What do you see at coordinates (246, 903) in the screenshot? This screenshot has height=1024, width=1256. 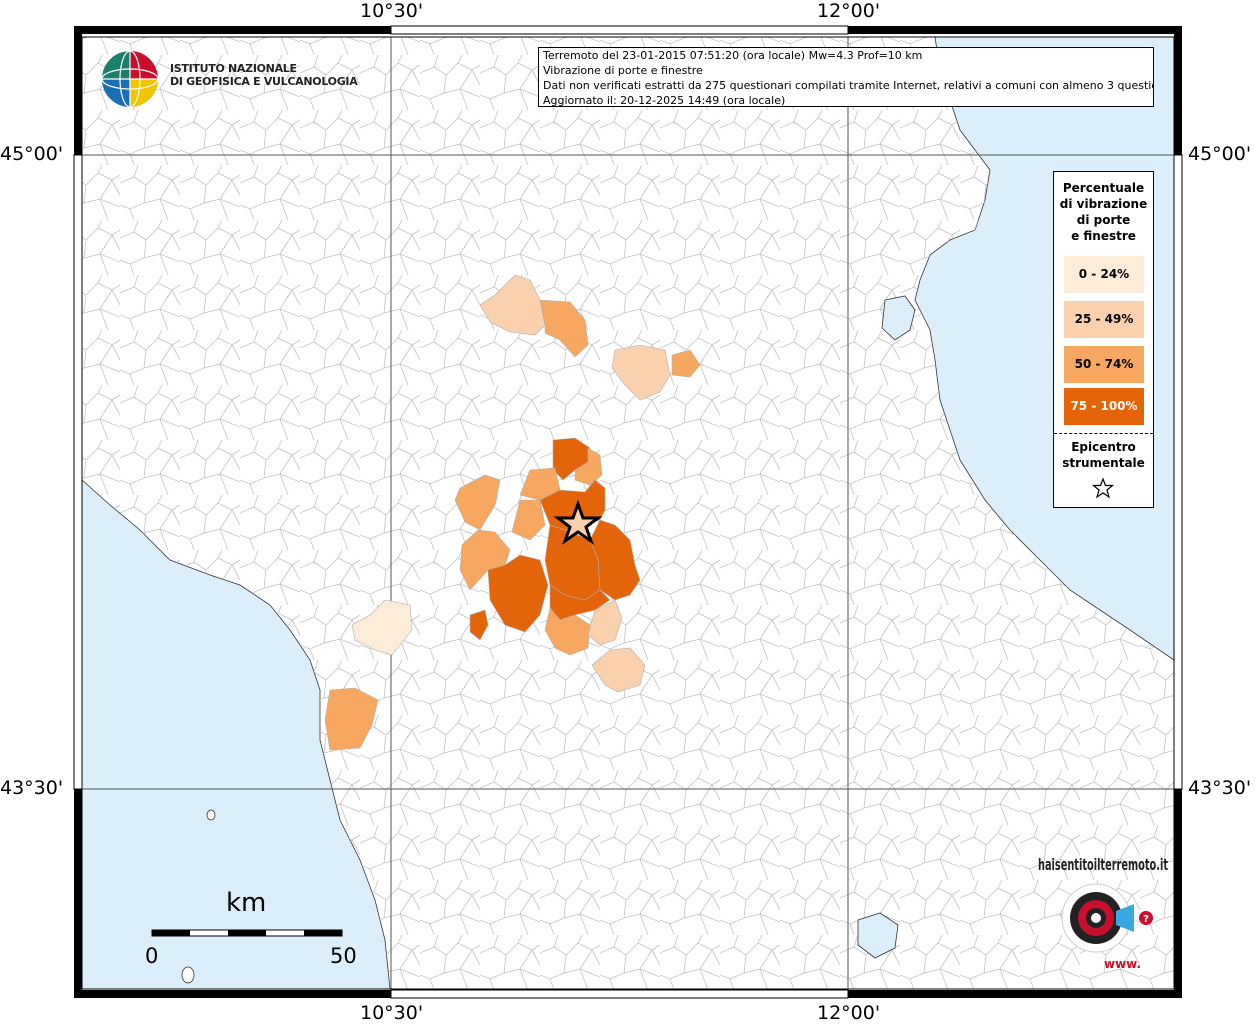 I see `scale-unit: km` at bounding box center [246, 903].